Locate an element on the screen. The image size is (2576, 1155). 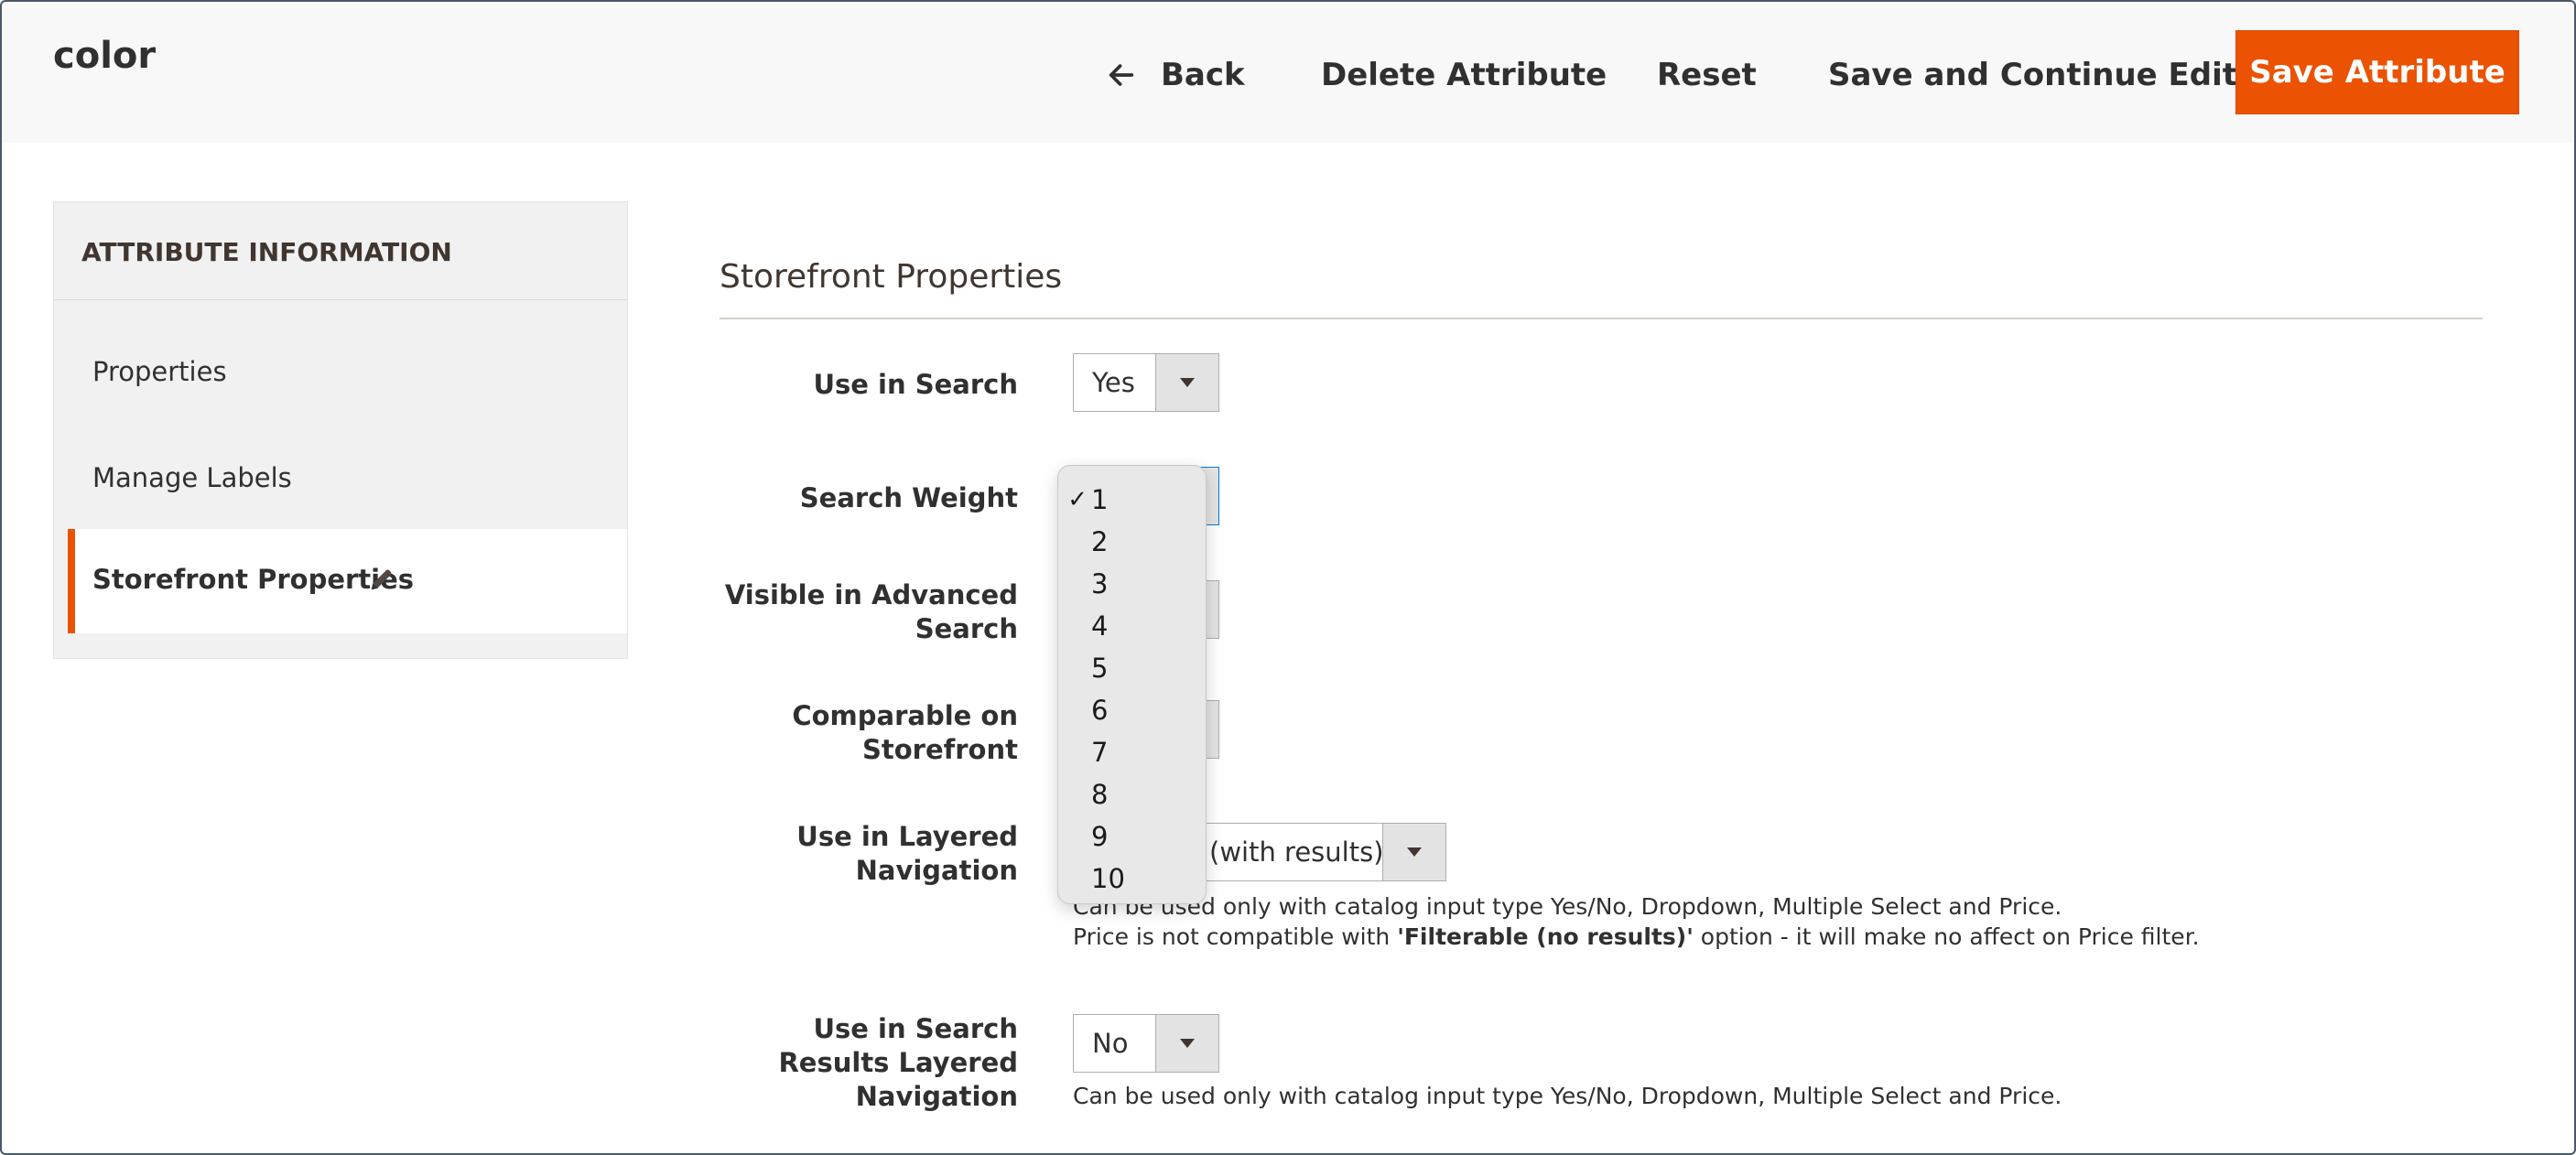
section-title: Storefront Properties is located at coordinates (892, 277).